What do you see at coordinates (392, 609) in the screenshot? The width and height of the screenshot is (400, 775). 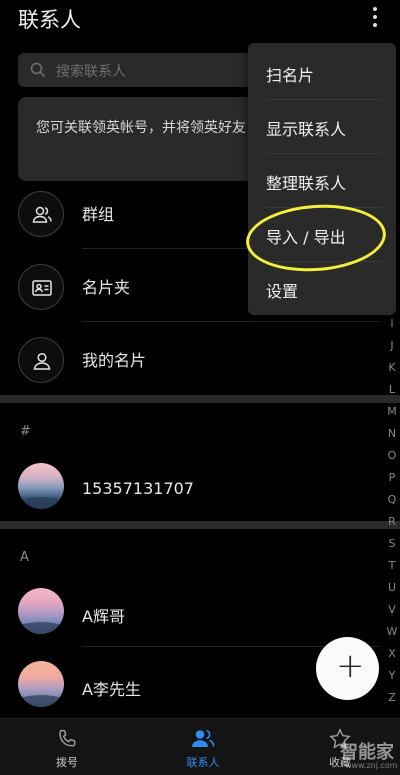 I see `alpha-letter: V` at bounding box center [392, 609].